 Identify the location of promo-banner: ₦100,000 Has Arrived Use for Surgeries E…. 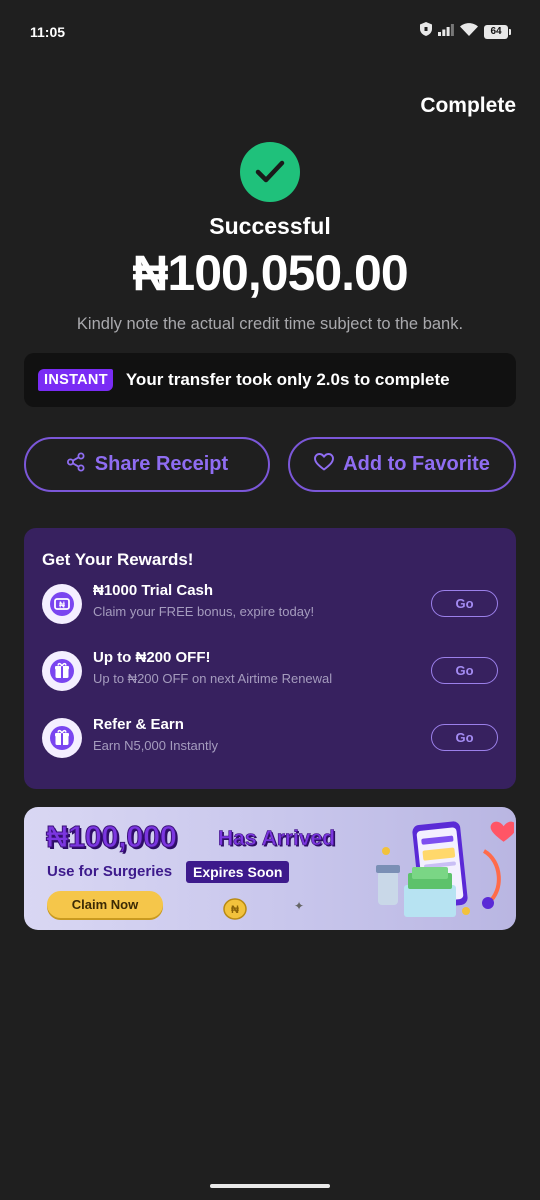
(270, 868).